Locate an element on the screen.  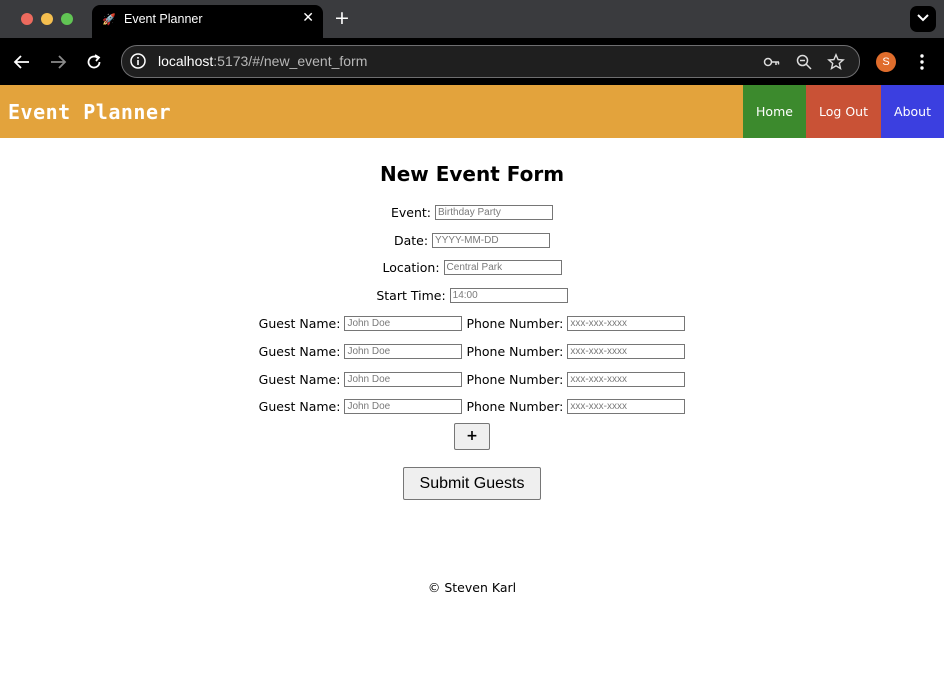
chevron-down-icon is located at coordinates (923, 18).